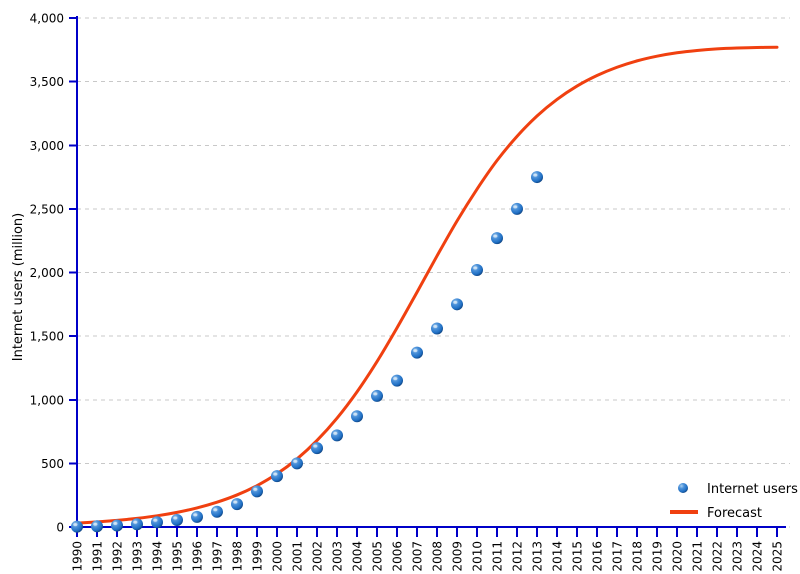 Image resolution: width=800 pixels, height=574 pixels. What do you see at coordinates (678, 556) in the screenshot?
I see `x-tick-label: 2020` at bounding box center [678, 556].